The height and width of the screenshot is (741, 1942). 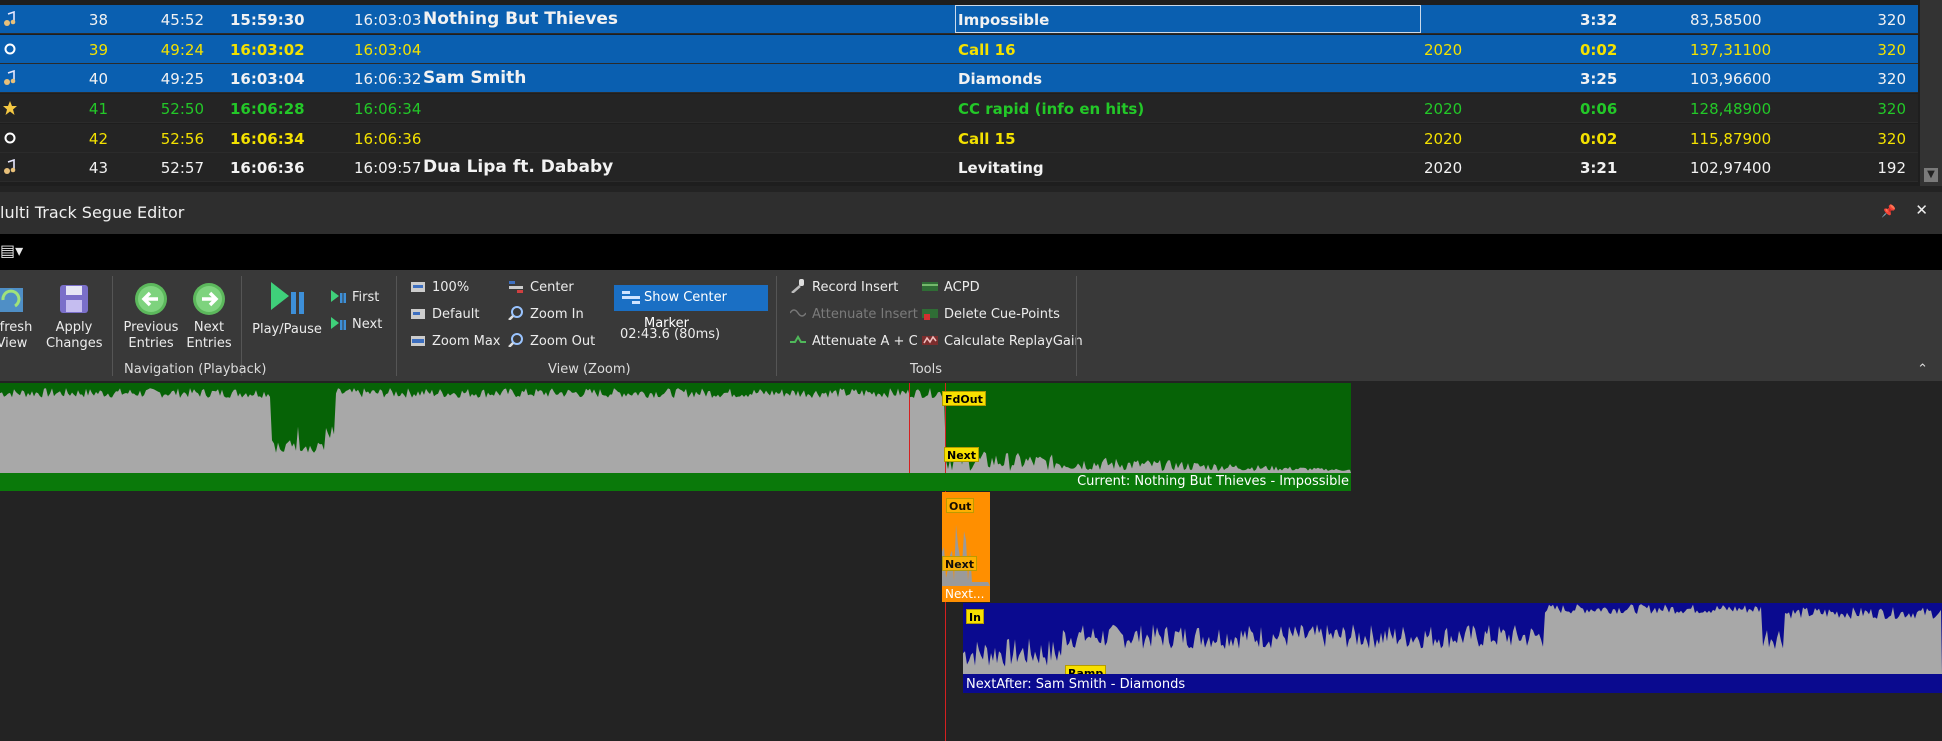 What do you see at coordinates (209, 299) in the screenshot?
I see `arrow-right-icon` at bounding box center [209, 299].